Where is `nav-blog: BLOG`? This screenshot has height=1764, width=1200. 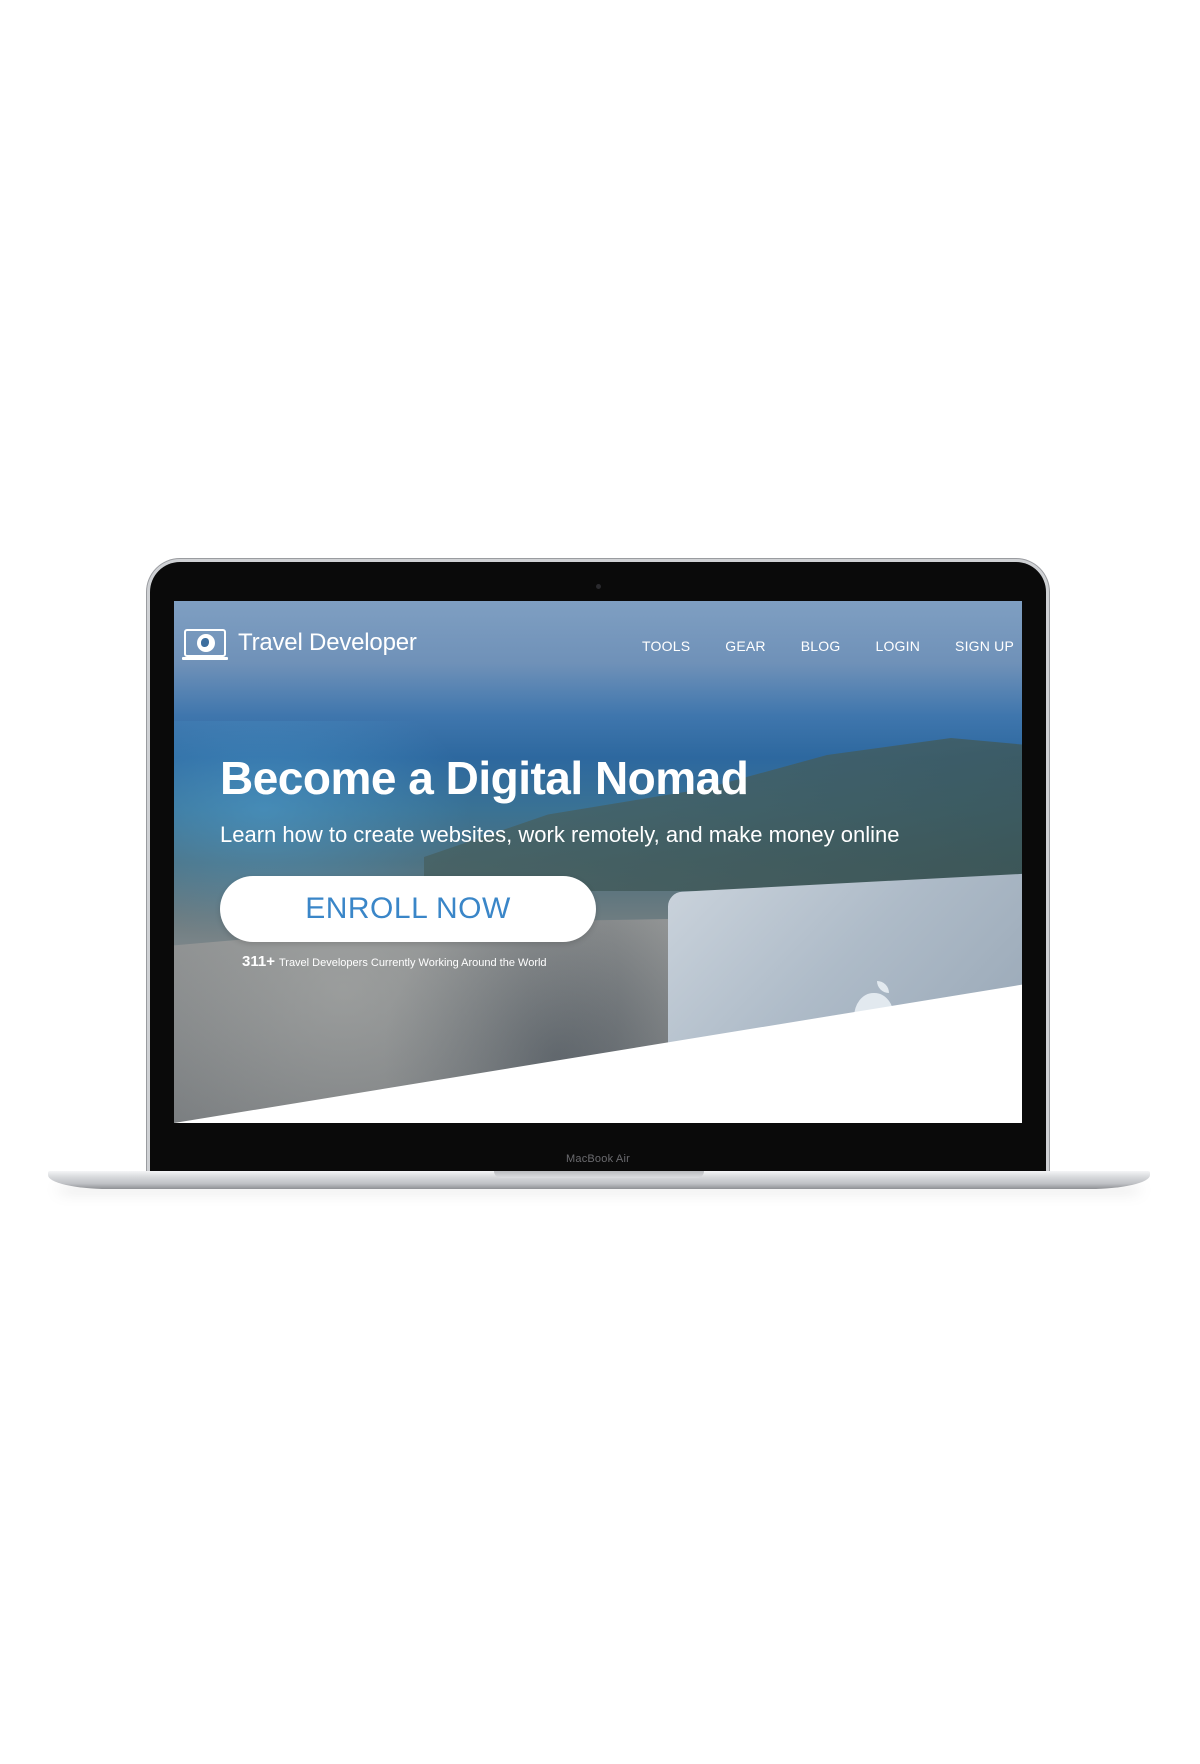
nav-blog: BLOG is located at coordinates (821, 646).